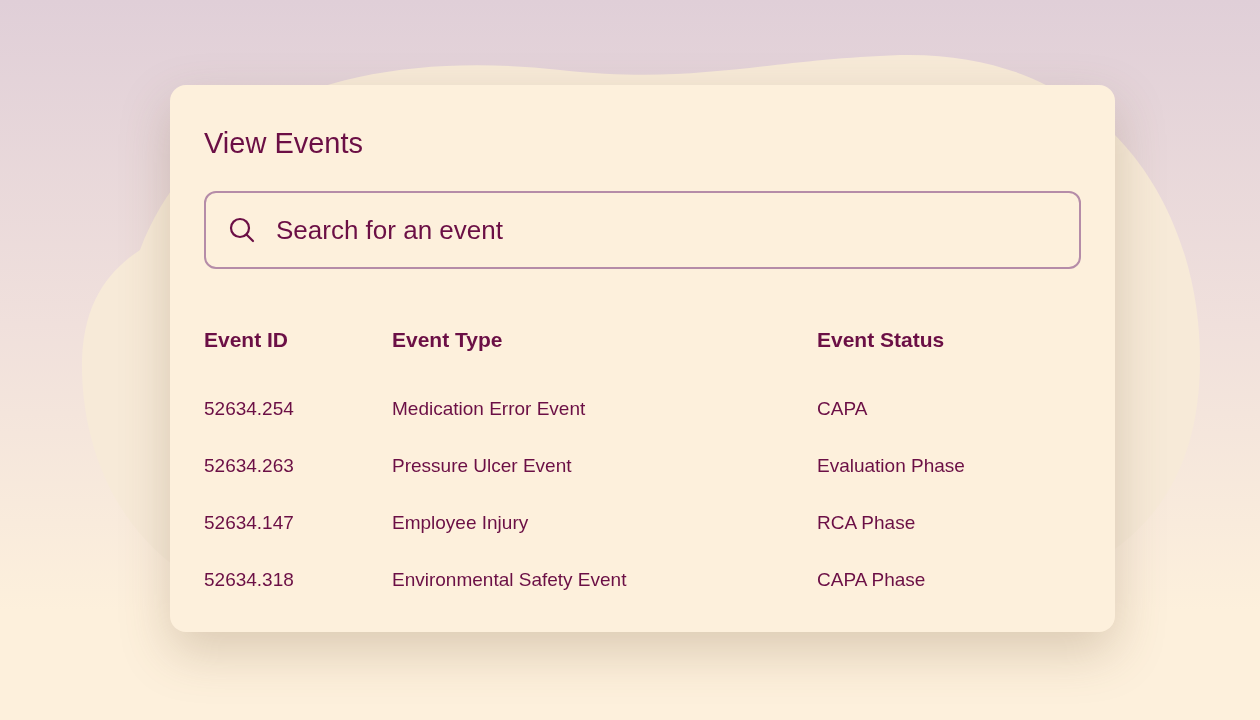  What do you see at coordinates (881, 340) in the screenshot?
I see `column-header: Event Status` at bounding box center [881, 340].